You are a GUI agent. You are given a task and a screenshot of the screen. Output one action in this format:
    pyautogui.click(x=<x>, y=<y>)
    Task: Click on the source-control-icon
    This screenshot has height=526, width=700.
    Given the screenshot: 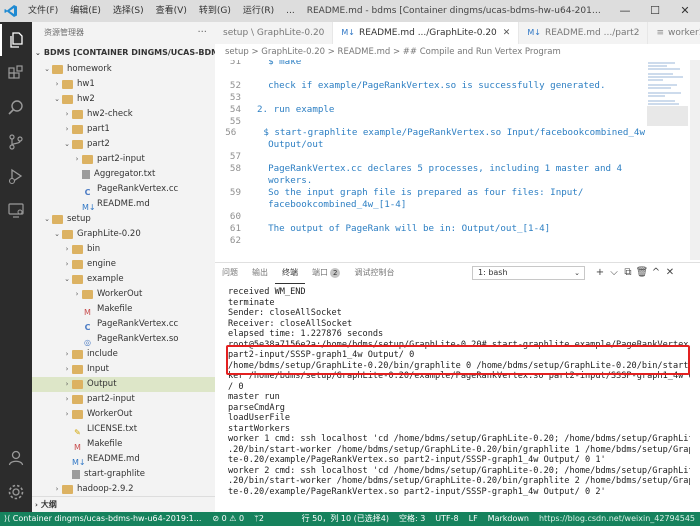 What is the action you would take?
    pyautogui.click(x=16, y=142)
    